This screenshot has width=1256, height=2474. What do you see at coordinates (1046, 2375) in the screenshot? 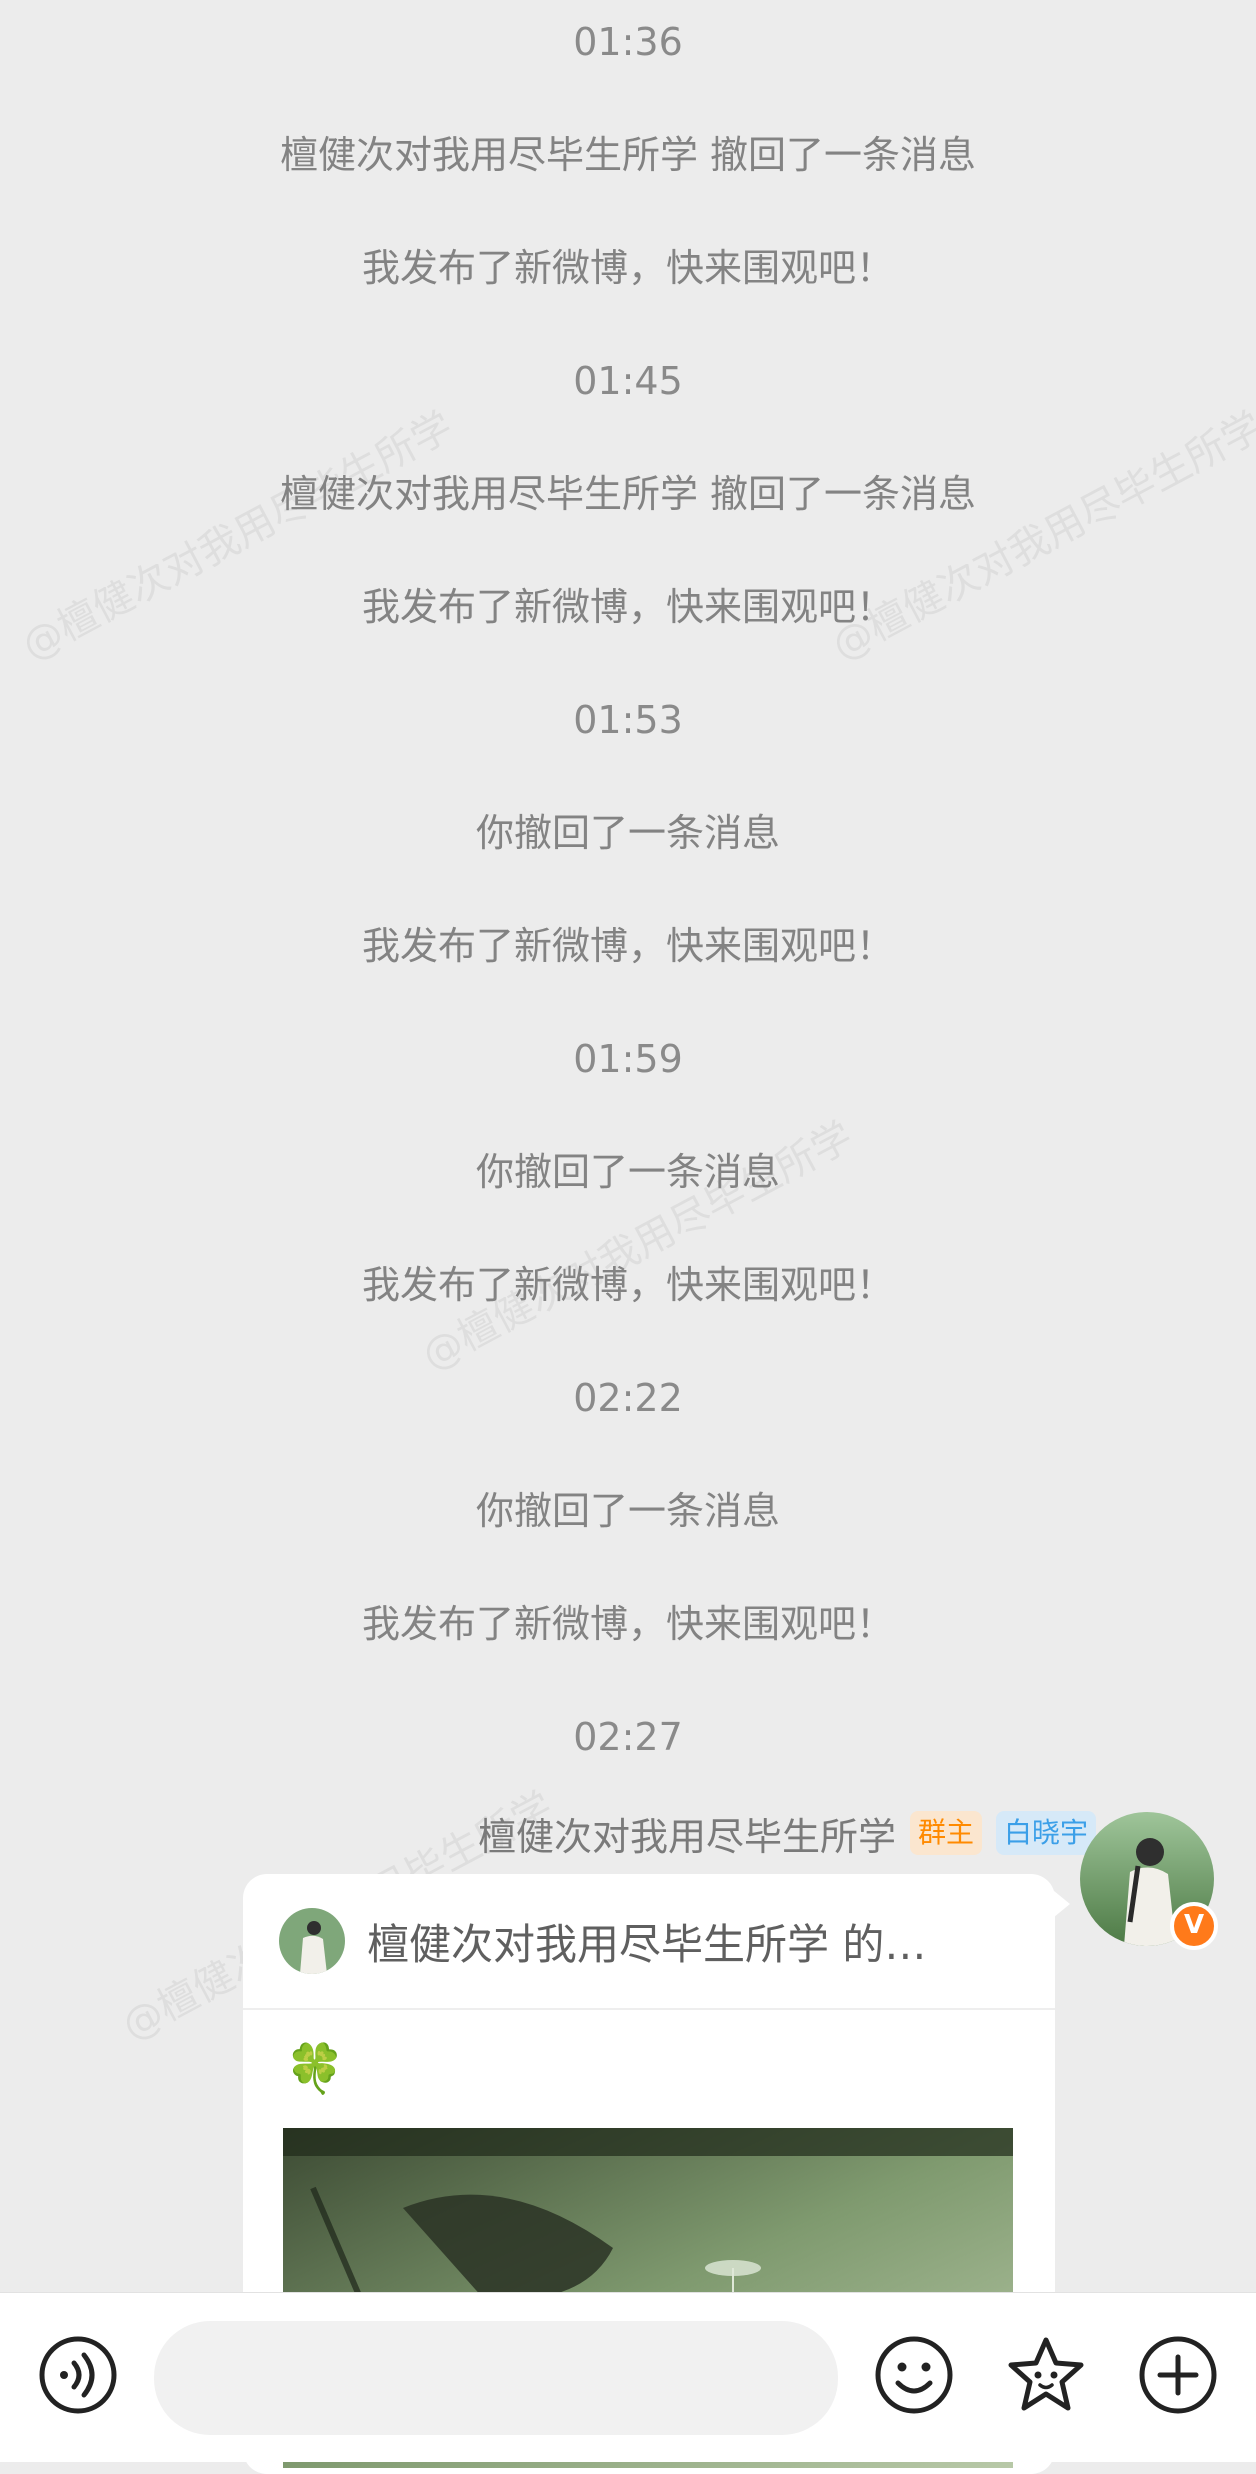
I see `star-sticker-icon` at bounding box center [1046, 2375].